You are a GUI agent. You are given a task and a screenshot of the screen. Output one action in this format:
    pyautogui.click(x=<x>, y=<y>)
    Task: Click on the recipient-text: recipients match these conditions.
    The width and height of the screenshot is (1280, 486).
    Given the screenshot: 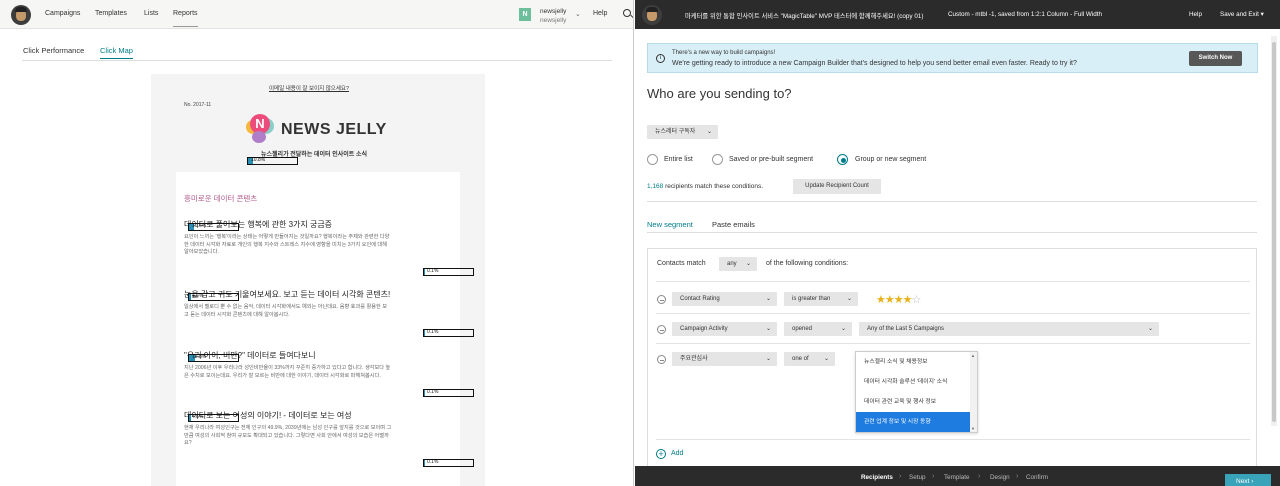 What is the action you would take?
    pyautogui.click(x=714, y=186)
    